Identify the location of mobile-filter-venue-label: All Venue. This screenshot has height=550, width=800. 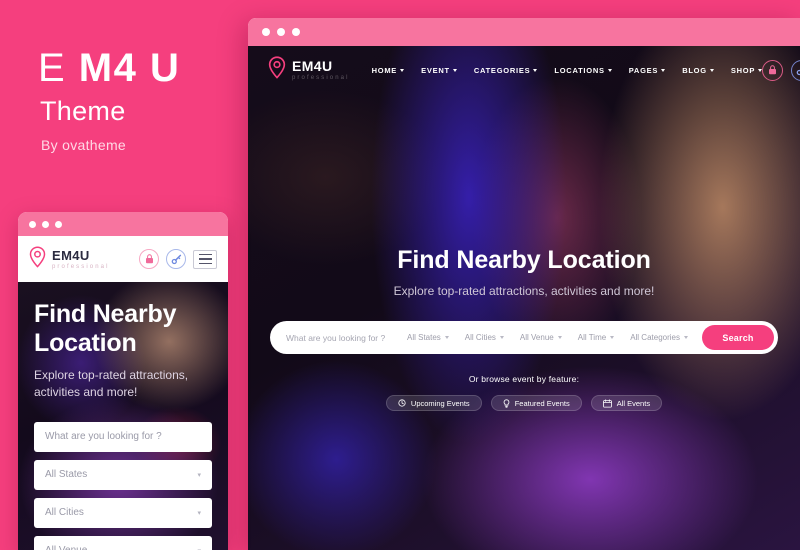
(66, 547).